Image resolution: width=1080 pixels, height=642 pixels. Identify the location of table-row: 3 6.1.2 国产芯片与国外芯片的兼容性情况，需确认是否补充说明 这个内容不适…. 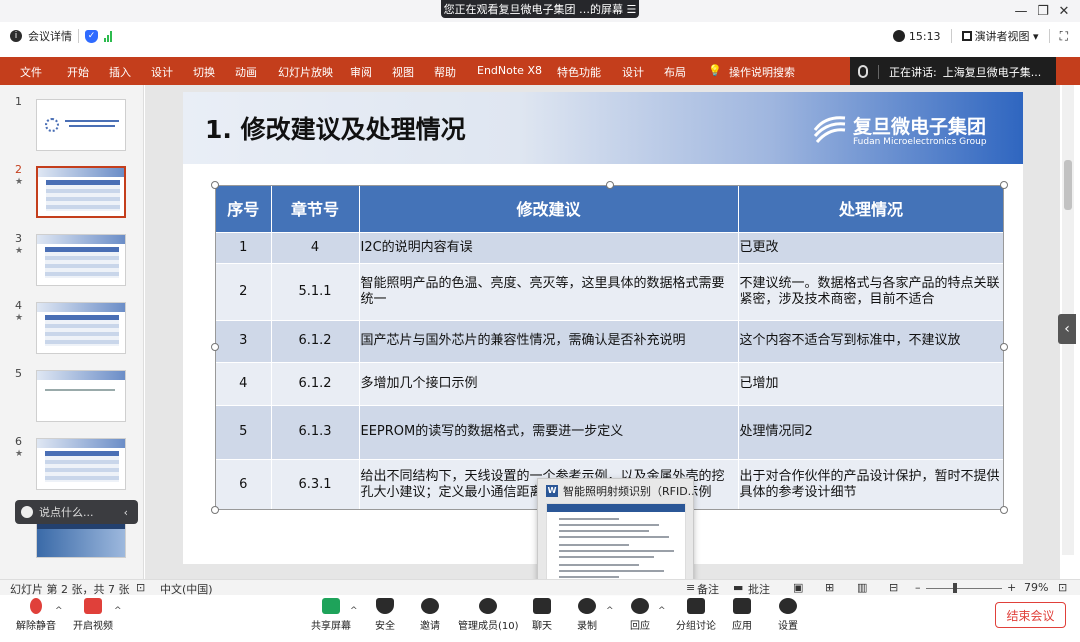
(610, 340).